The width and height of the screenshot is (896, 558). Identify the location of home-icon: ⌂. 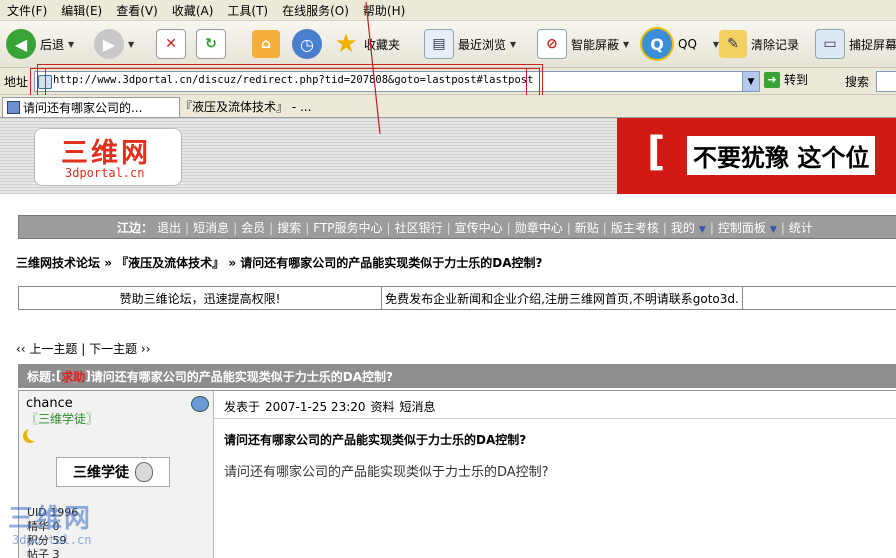
(266, 44).